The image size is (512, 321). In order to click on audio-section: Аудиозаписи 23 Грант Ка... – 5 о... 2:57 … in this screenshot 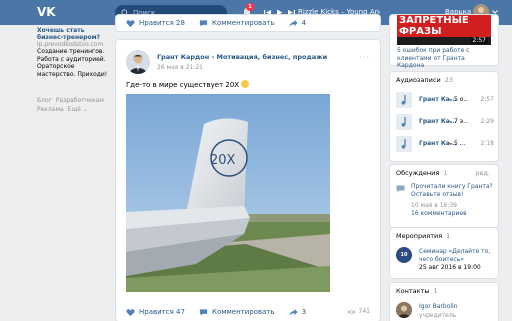, I will do `click(444, 116)`.